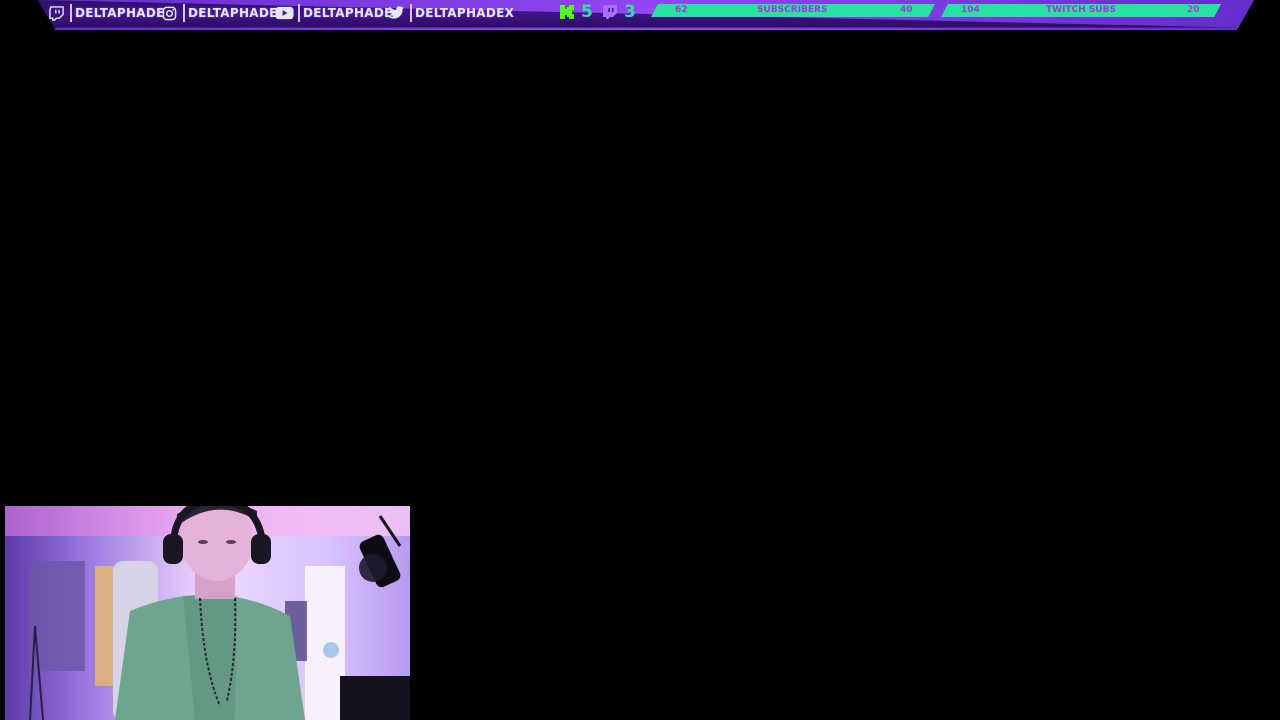 The width and height of the screenshot is (1280, 720). Describe the element at coordinates (681, 10) in the screenshot. I see `goal-subscribers-current: 62` at that location.